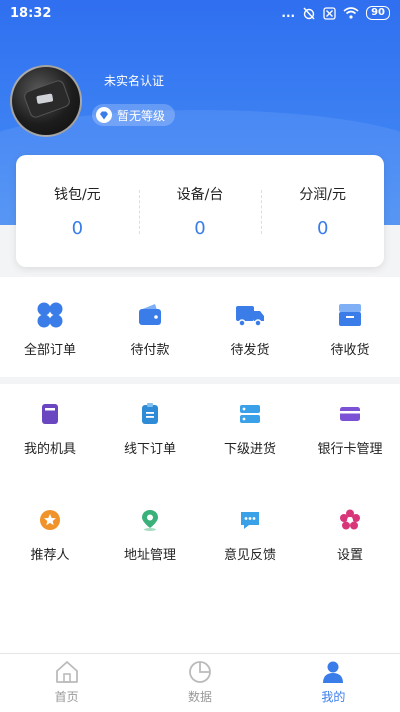  What do you see at coordinates (329, 13) in the screenshot?
I see `sim-off-icon` at bounding box center [329, 13].